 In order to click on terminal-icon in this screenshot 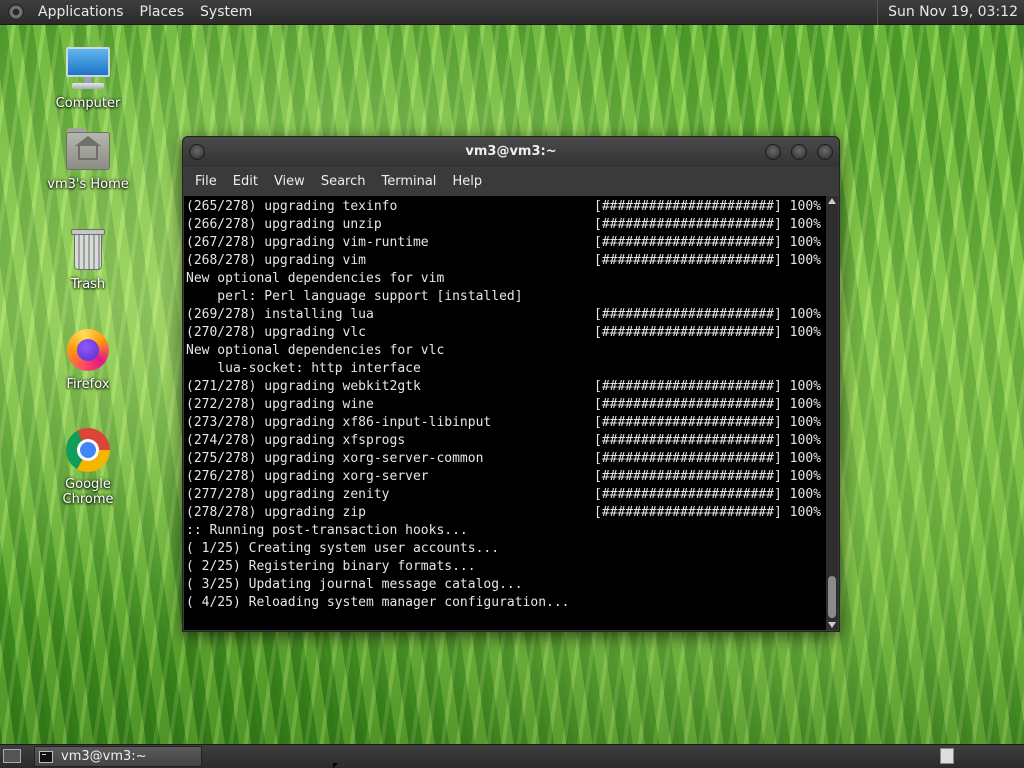, I will do `click(46, 756)`.